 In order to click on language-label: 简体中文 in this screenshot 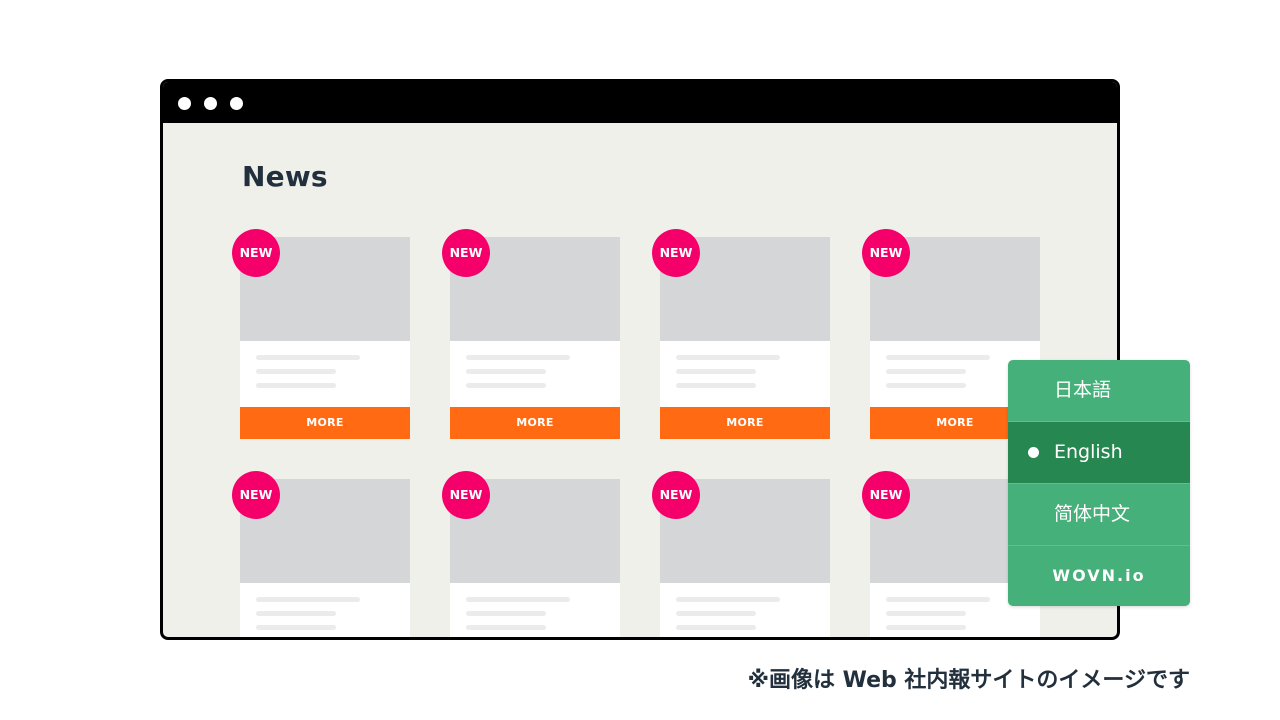, I will do `click(1092, 514)`.